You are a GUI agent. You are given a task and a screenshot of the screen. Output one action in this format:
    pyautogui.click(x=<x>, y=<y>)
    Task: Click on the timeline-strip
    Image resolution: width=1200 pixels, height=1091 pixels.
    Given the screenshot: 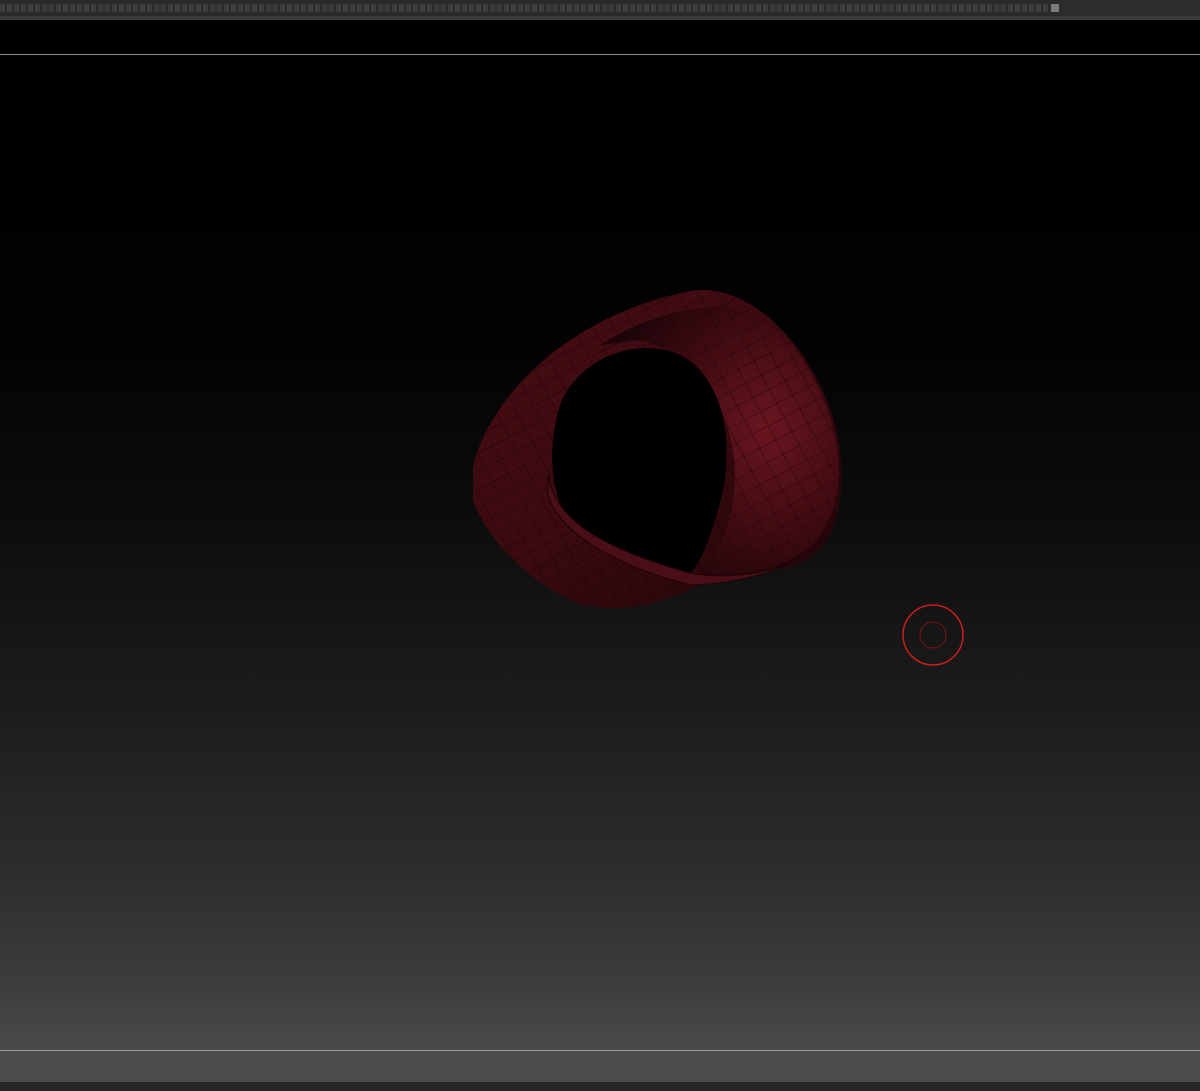 What is the action you would take?
    pyautogui.click(x=600, y=8)
    